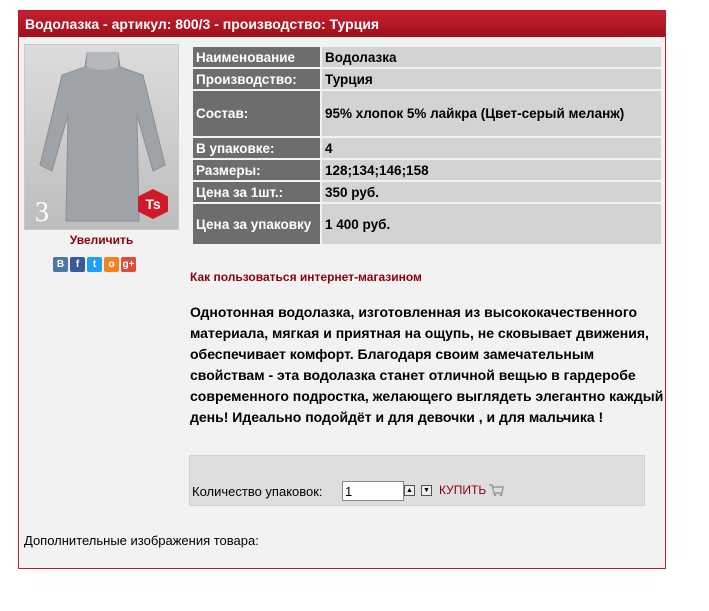 The height and width of the screenshot is (611, 709). What do you see at coordinates (491, 57) in the screenshot?
I see `spec-value: Водолазка` at bounding box center [491, 57].